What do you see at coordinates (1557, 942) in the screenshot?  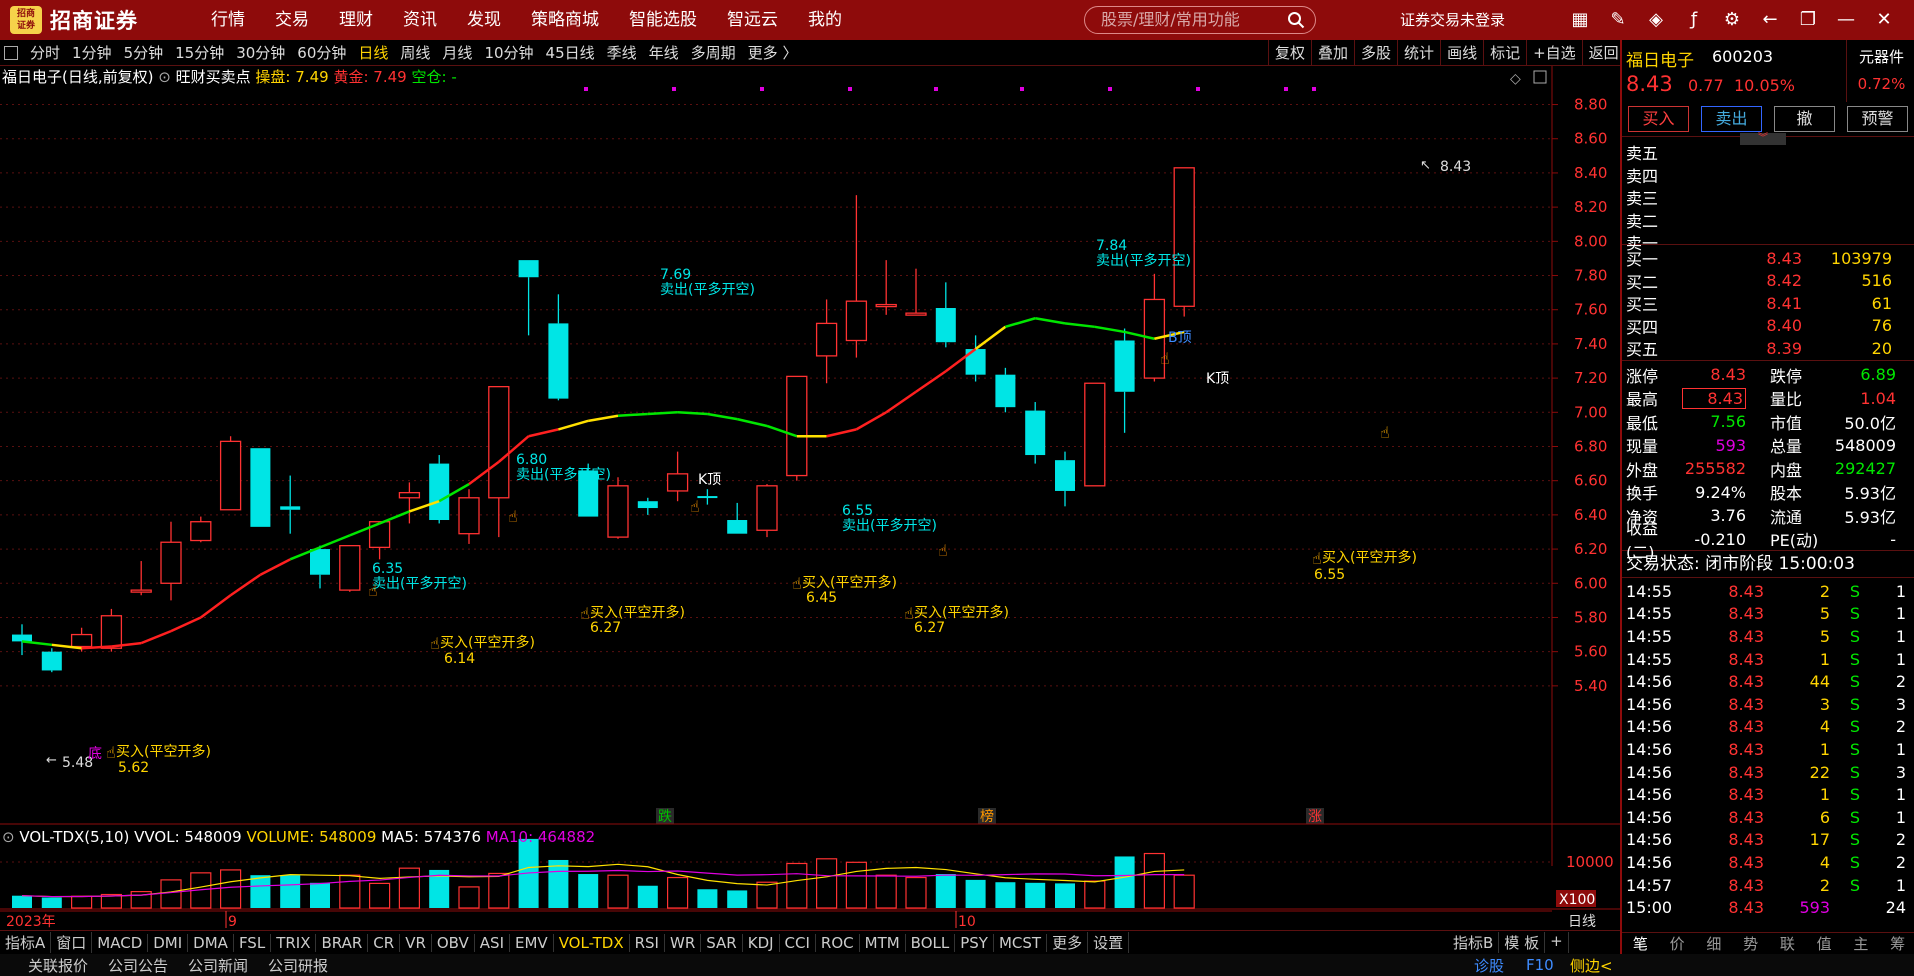 I see `indicator-tab-right: +` at bounding box center [1557, 942].